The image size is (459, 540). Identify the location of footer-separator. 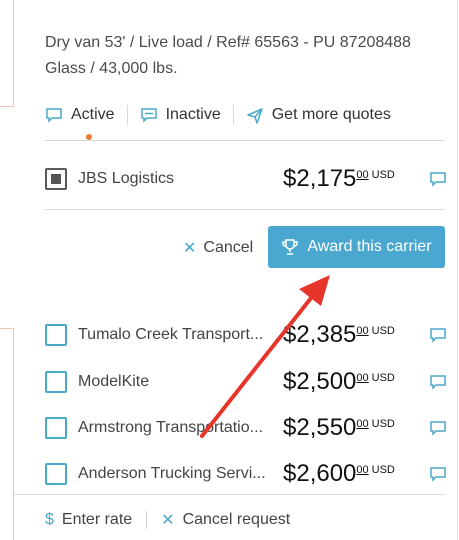
(147, 520).